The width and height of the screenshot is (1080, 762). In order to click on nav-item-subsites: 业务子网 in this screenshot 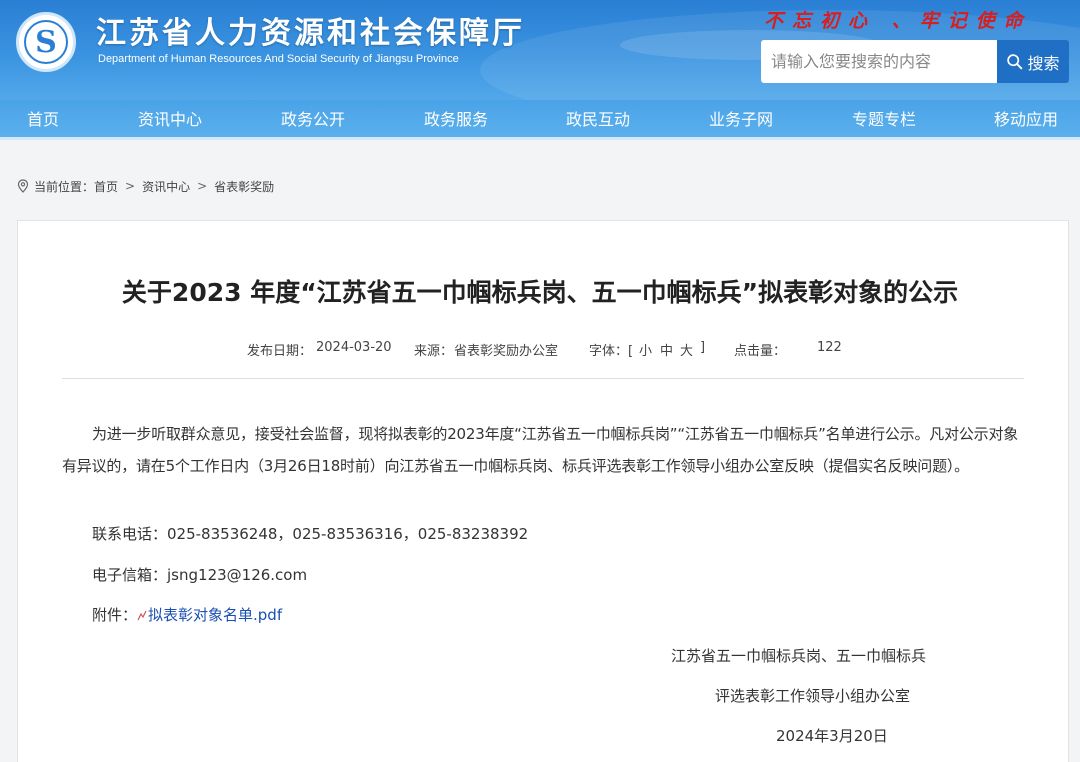, I will do `click(741, 120)`.